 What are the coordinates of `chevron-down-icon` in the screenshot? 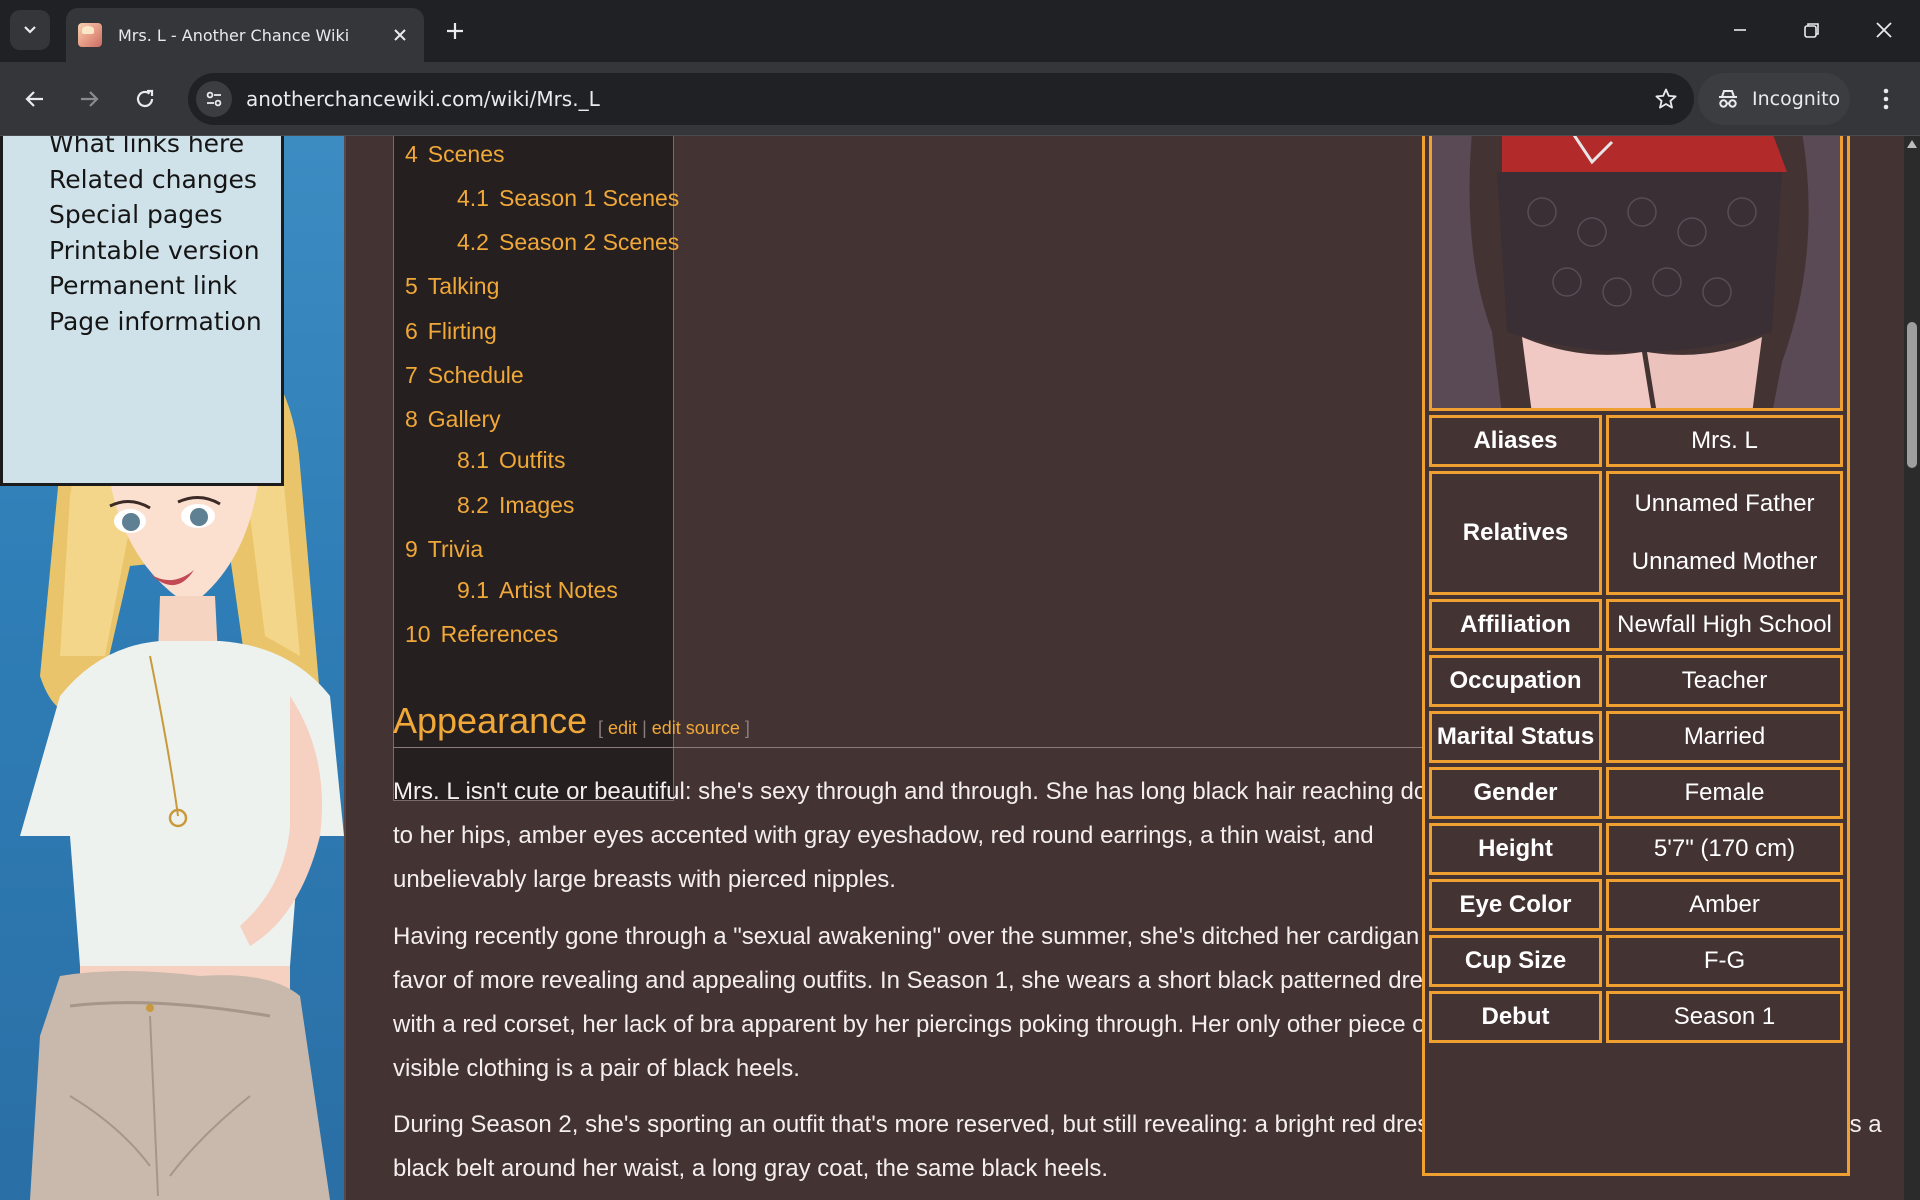 It's located at (30, 30).